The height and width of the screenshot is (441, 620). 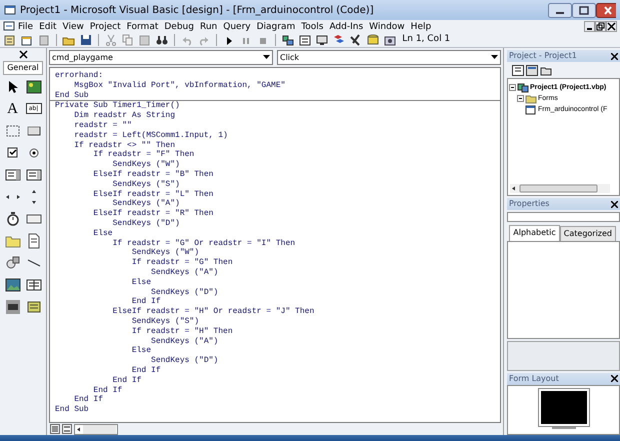 What do you see at coordinates (55, 429) in the screenshot?
I see `procedure-view-icon` at bounding box center [55, 429].